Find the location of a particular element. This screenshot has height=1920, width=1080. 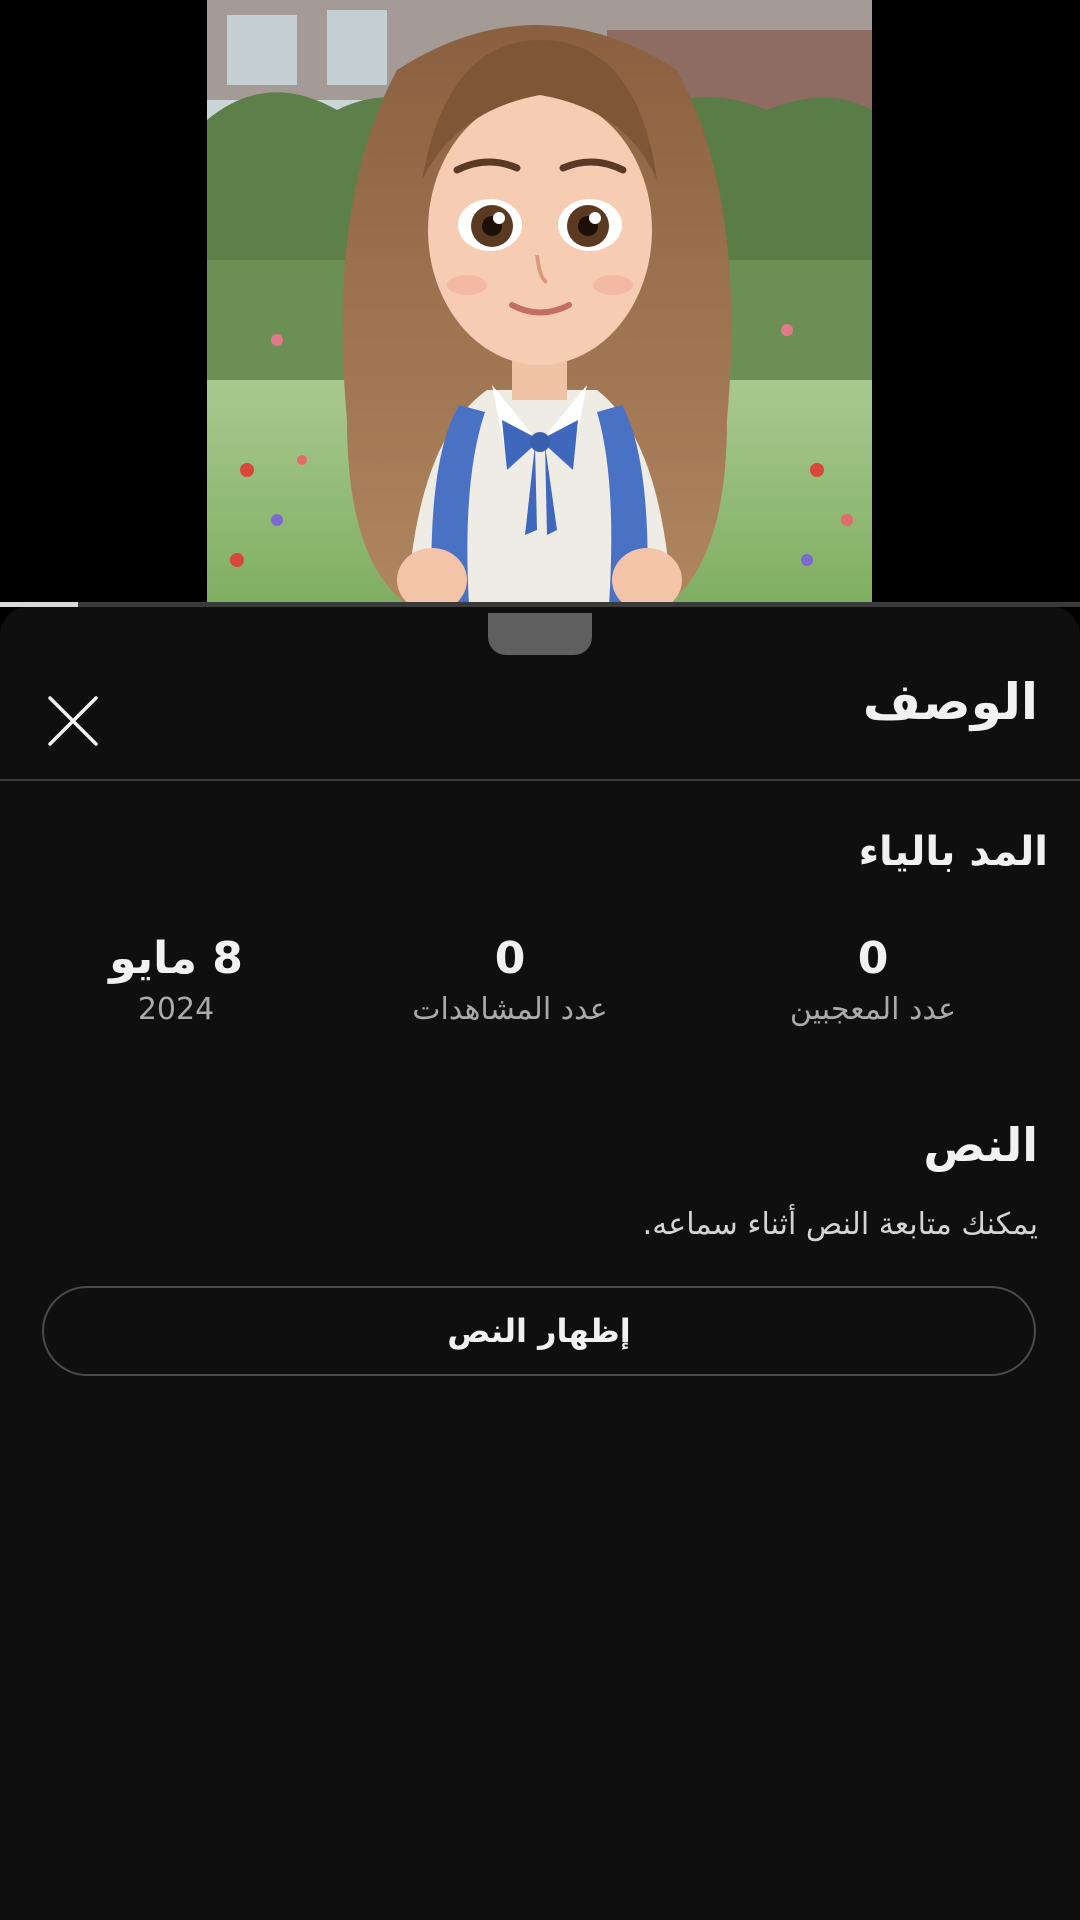

publish-year: 2024 is located at coordinates (176, 1009).